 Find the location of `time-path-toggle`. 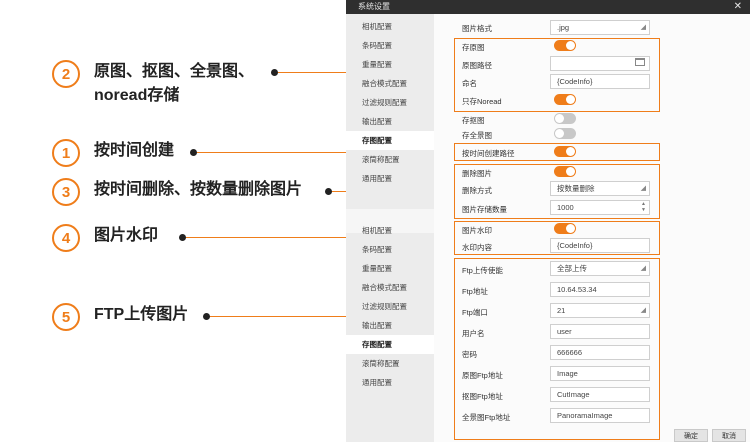

time-path-toggle is located at coordinates (565, 151).